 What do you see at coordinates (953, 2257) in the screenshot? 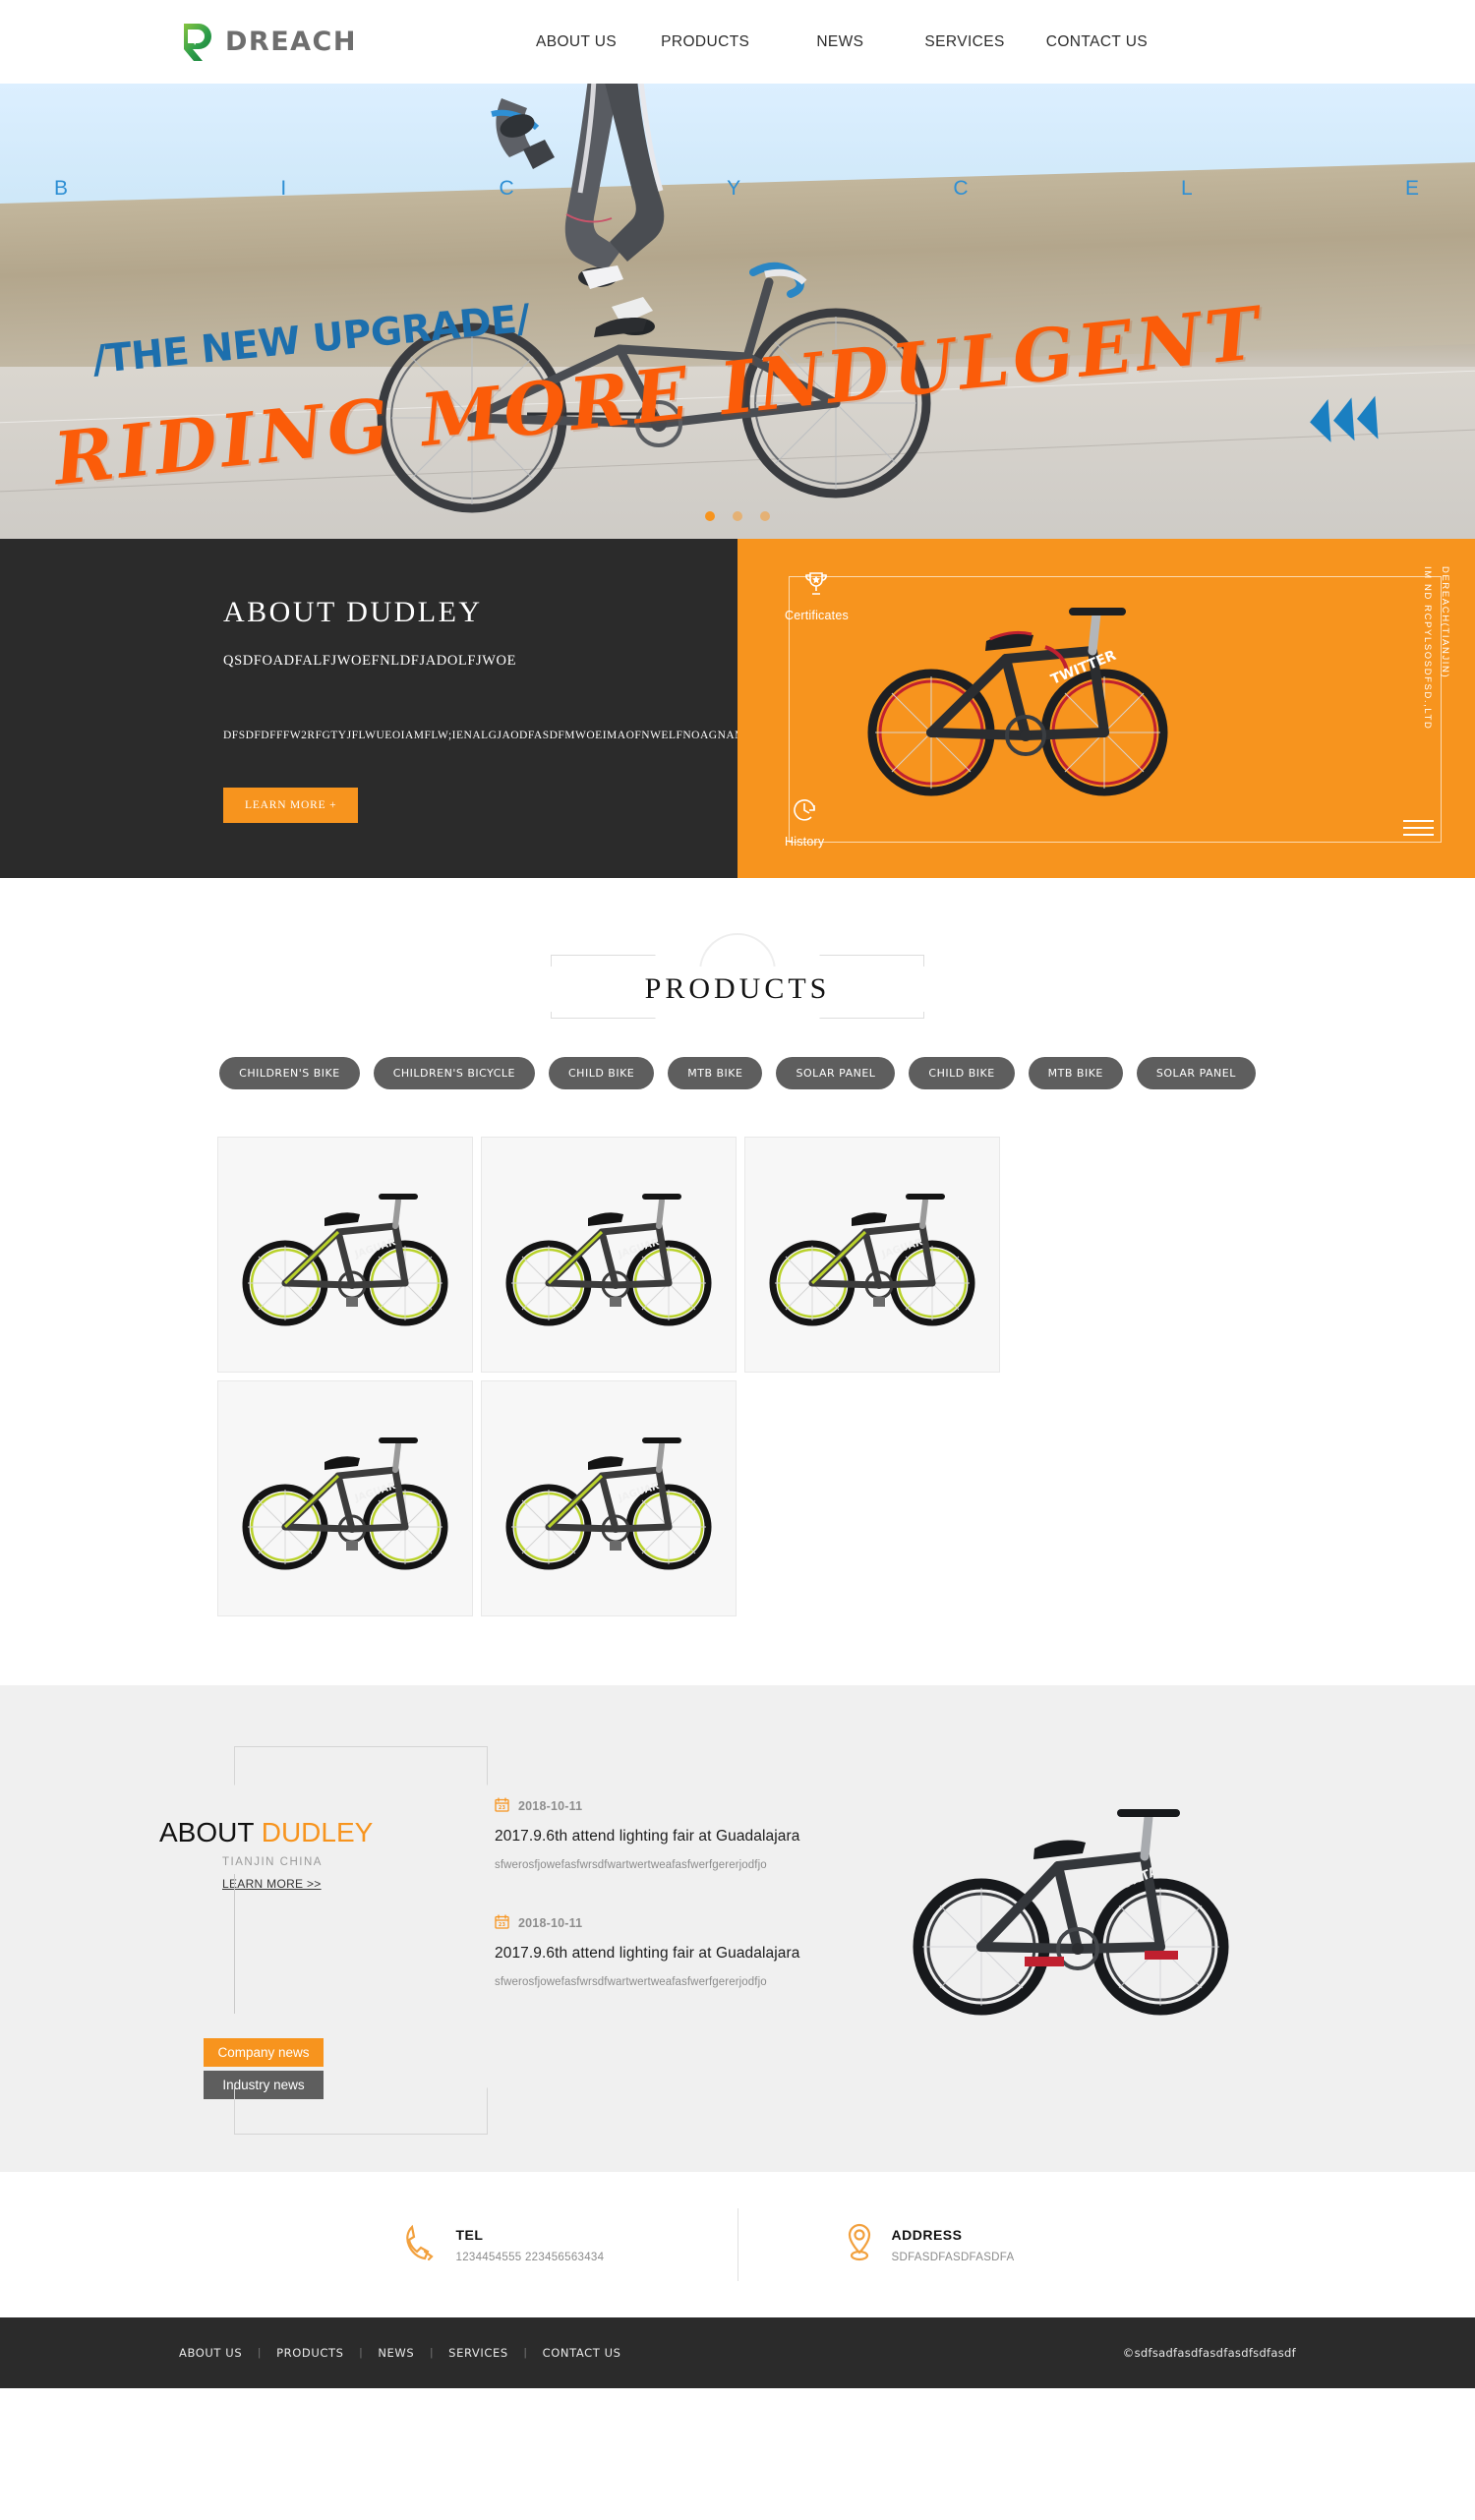
I see `contact-address-value: SDFASDFASDFASDFA` at bounding box center [953, 2257].